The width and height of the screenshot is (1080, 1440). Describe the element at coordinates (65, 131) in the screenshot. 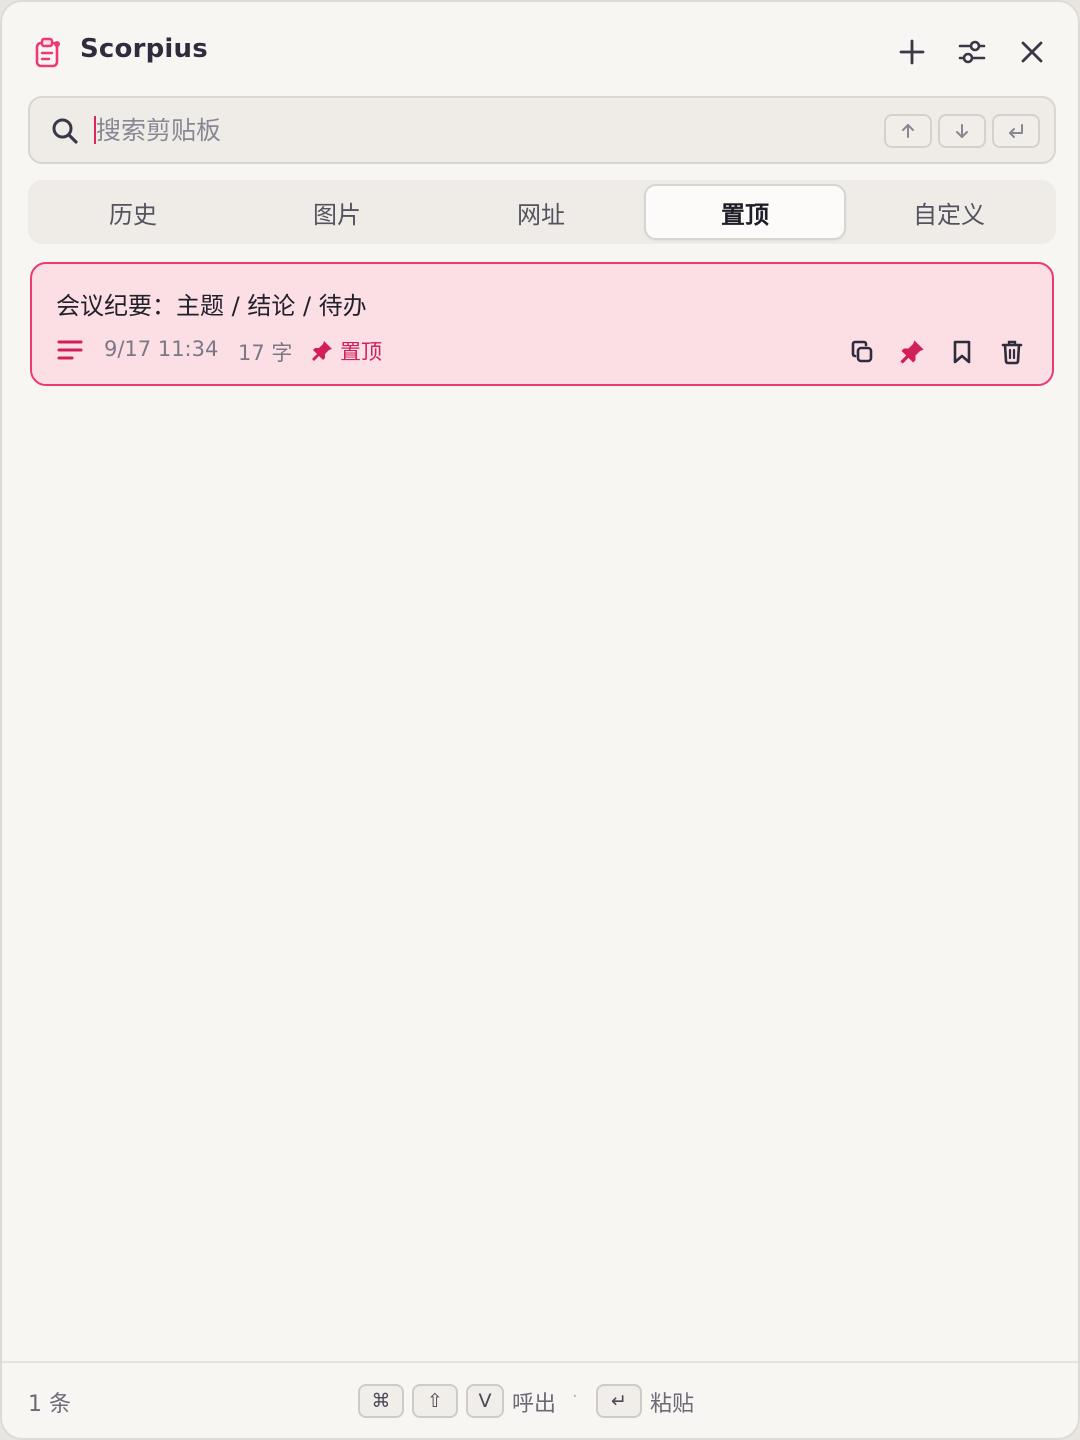

I see `search-icon` at that location.